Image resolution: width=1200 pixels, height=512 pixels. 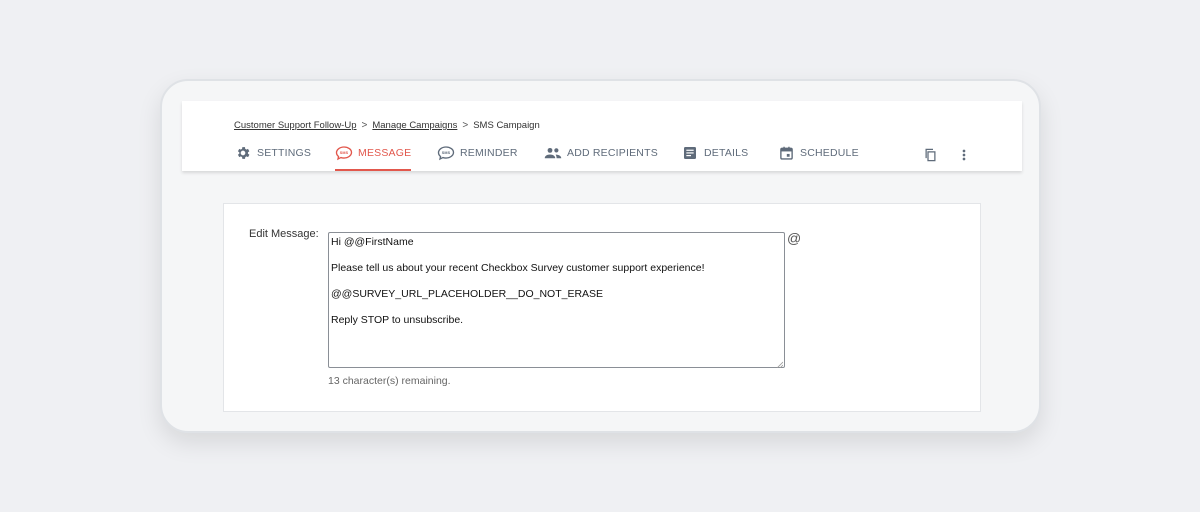 I want to click on tab-message: SMS MESSAGE, so click(x=373, y=158).